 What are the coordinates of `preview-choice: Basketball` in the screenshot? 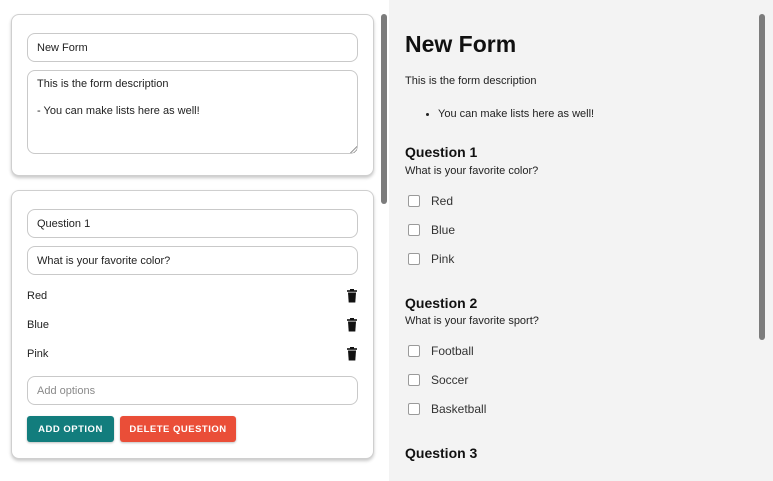 It's located at (447, 409).